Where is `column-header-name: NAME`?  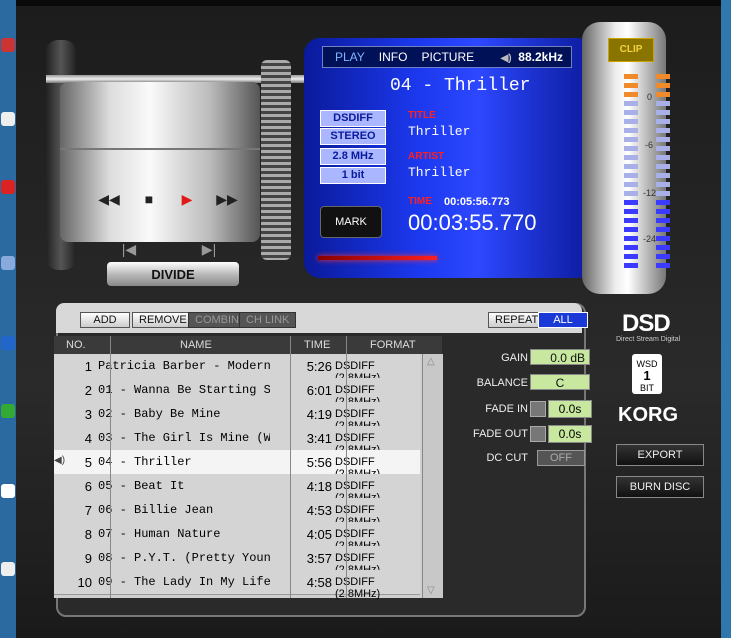 column-header-name: NAME is located at coordinates (196, 345).